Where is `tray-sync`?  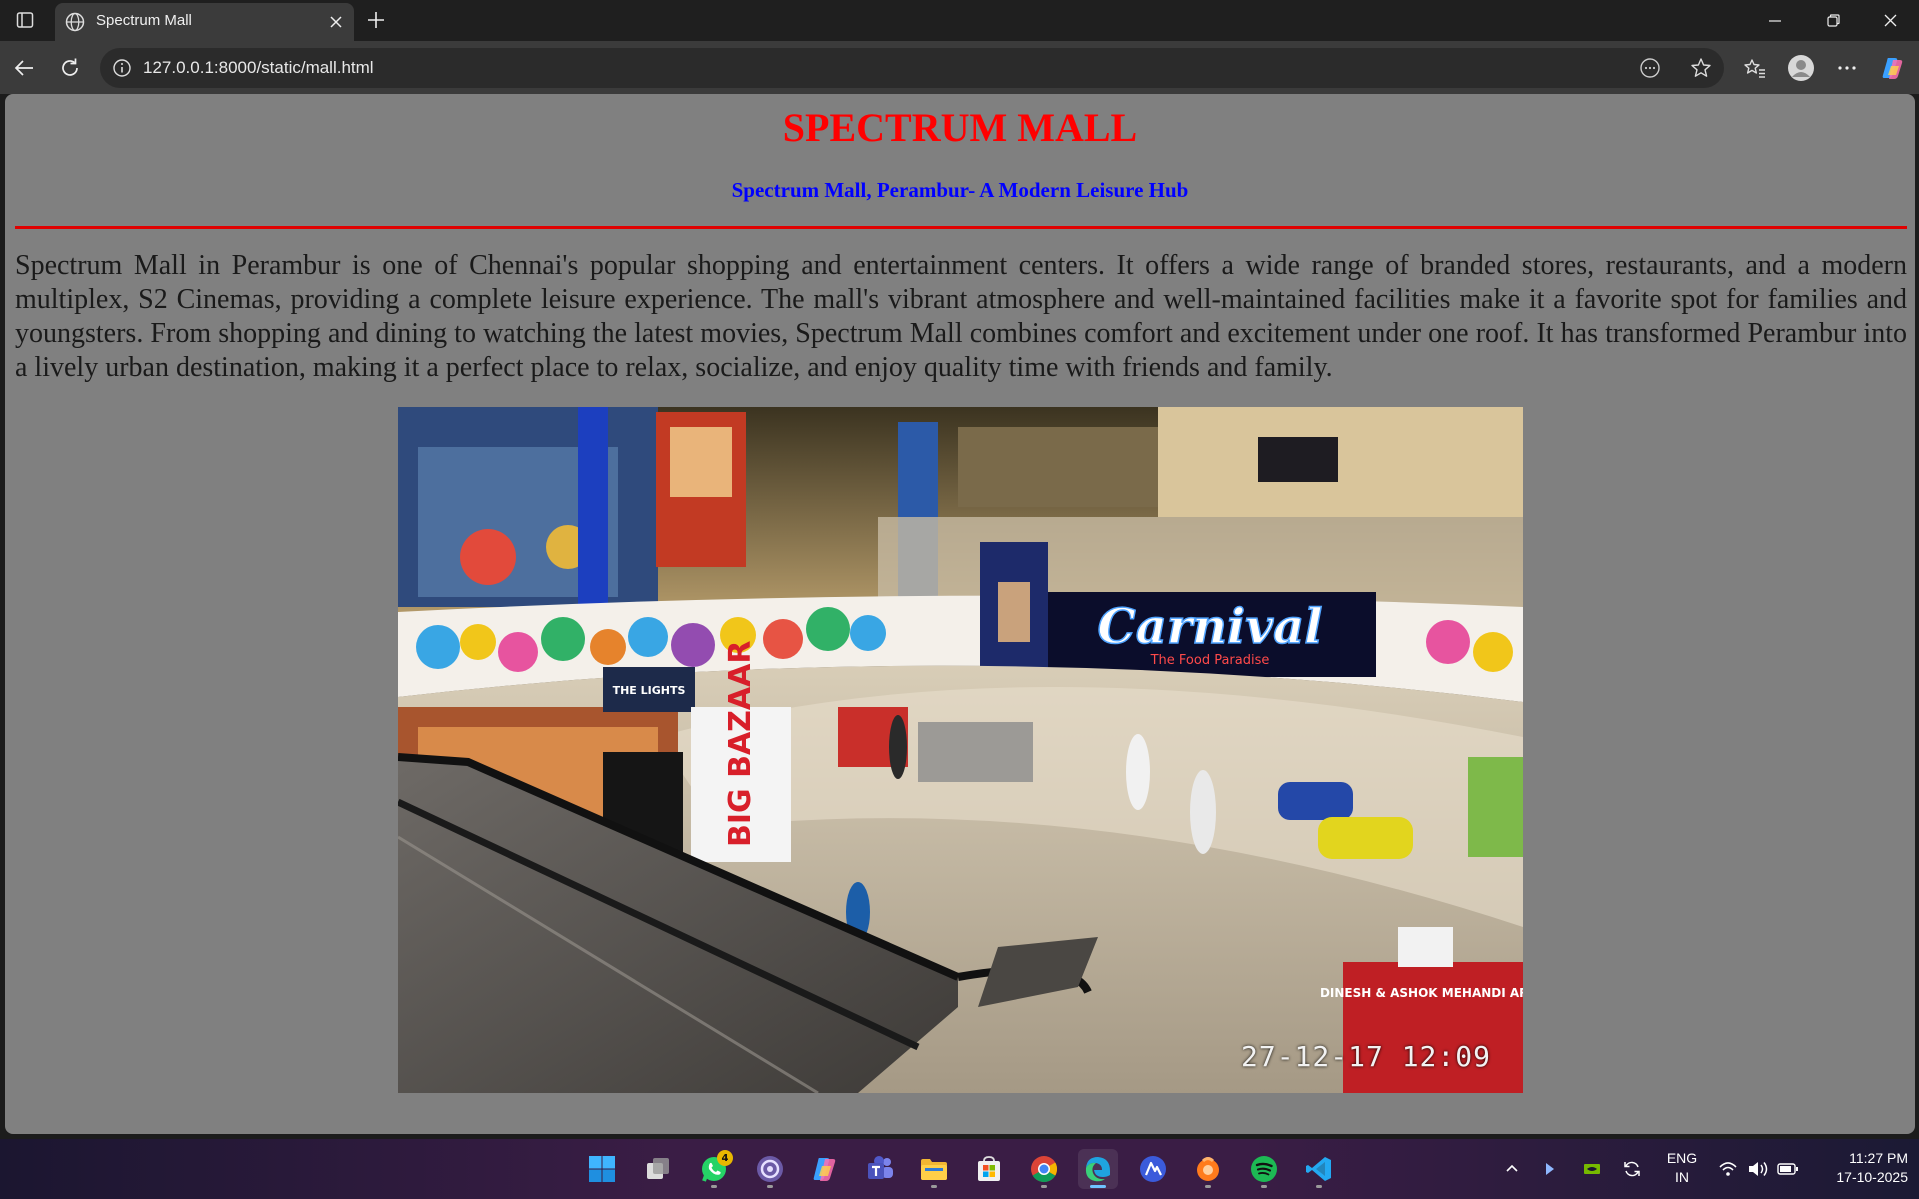
tray-sync is located at coordinates (1632, 1169).